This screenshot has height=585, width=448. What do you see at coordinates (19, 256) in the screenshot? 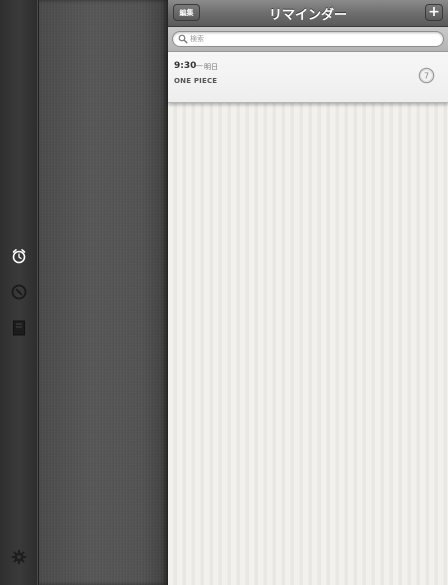
I see `alarm-clock-icon` at bounding box center [19, 256].